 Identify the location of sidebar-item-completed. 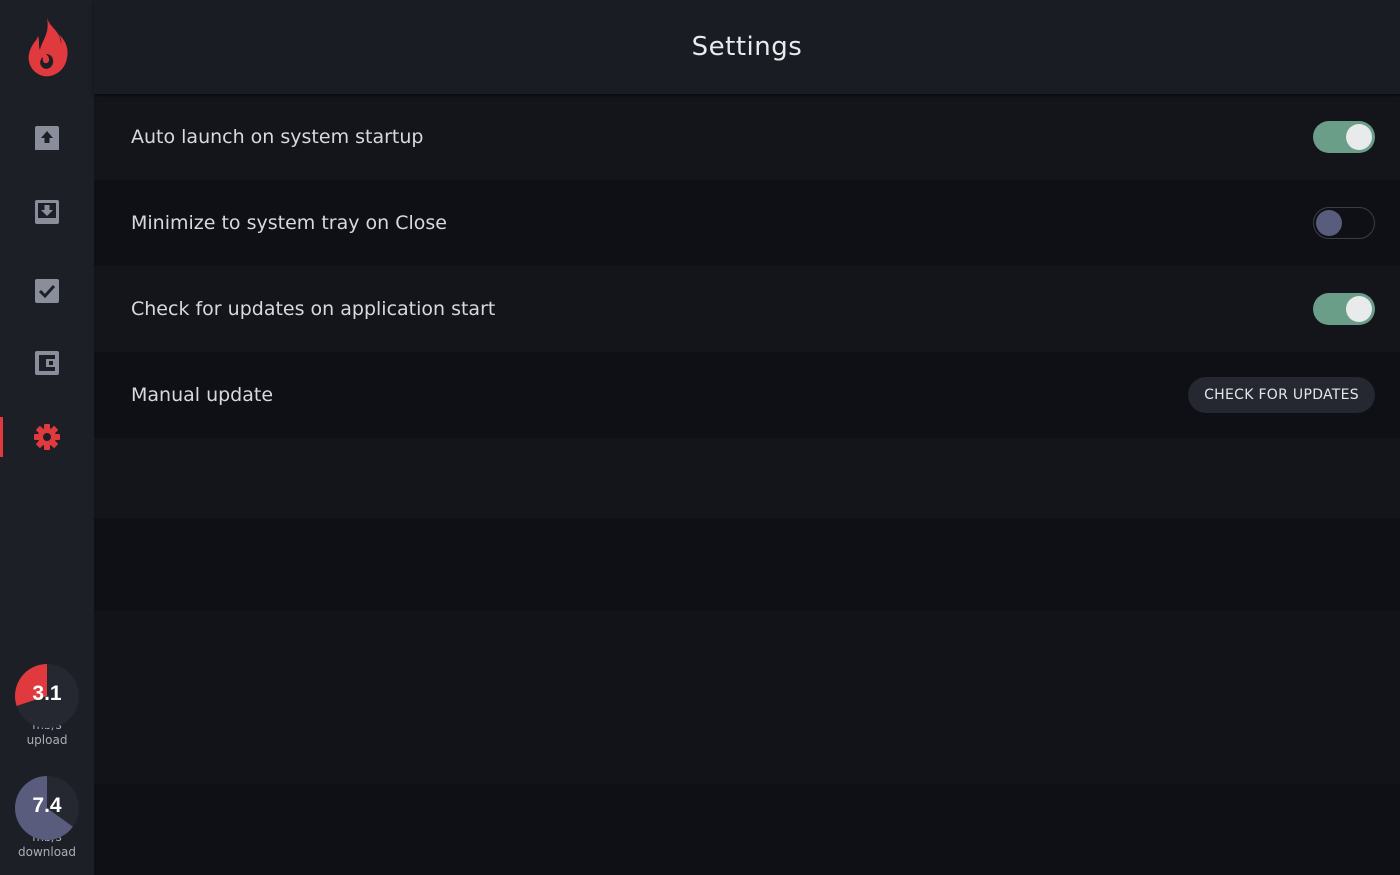
(47, 291).